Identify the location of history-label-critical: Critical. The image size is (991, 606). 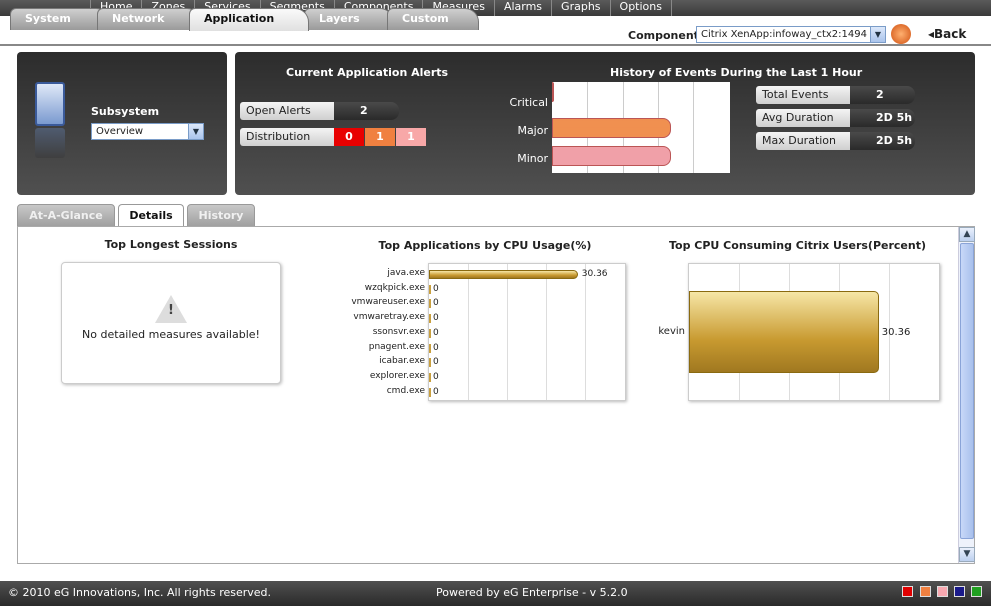
(528, 102).